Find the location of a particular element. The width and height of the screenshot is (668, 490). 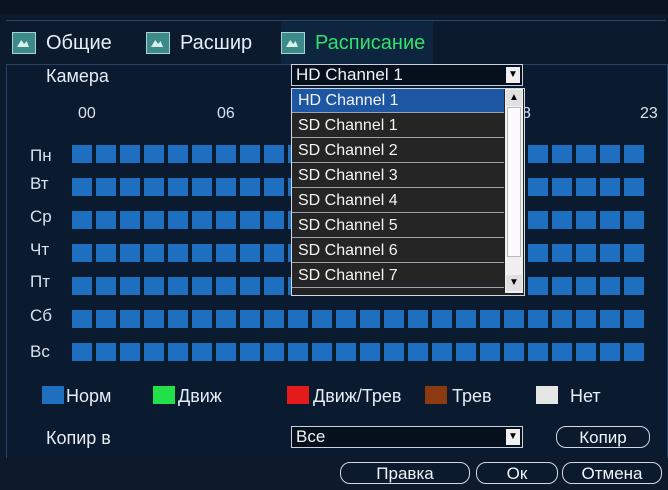

camera-option: SD Channel 4 is located at coordinates (398, 201).